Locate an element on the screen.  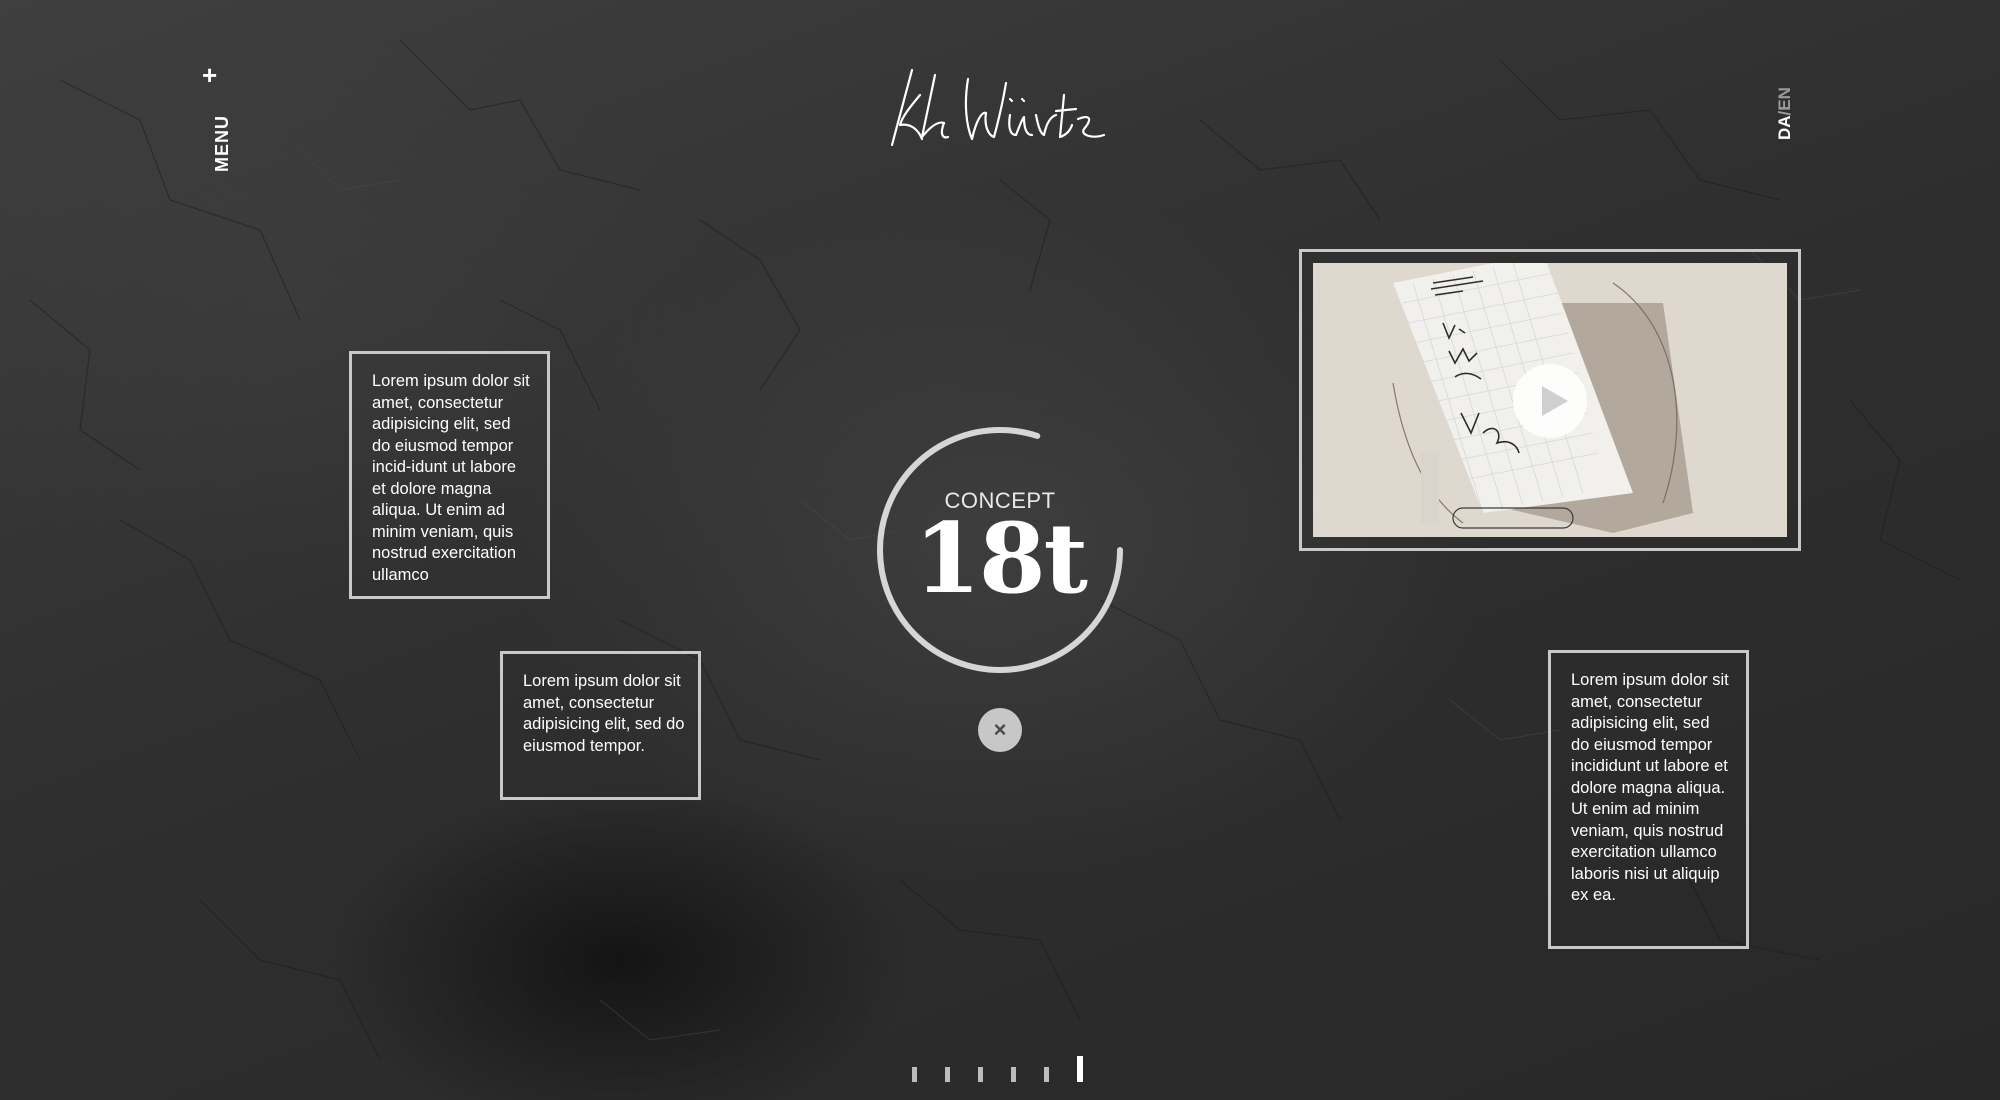
lang-da: DA is located at coordinates (1784, 127).